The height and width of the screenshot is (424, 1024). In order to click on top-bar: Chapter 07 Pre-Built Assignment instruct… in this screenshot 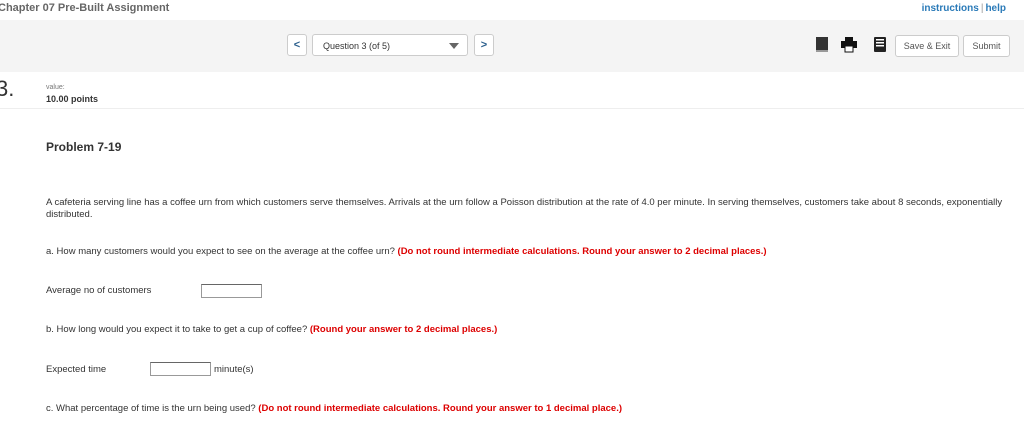, I will do `click(512, 10)`.